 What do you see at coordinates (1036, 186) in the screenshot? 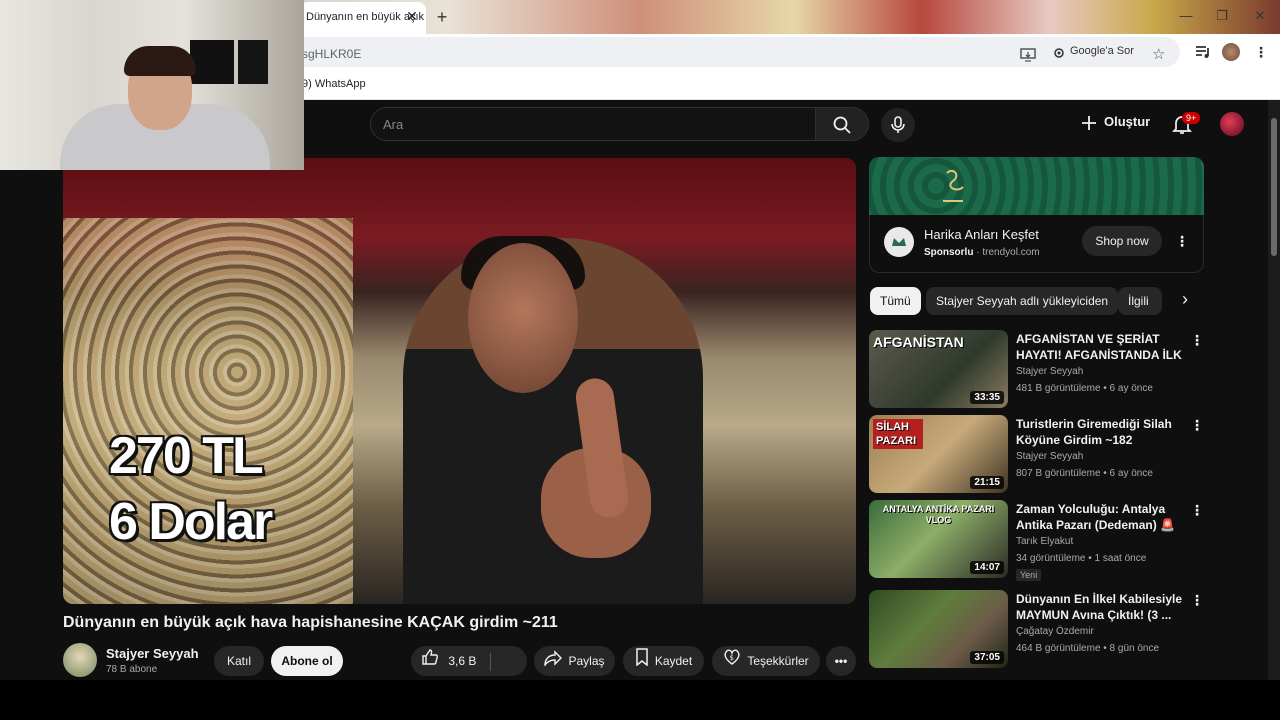
I see `ad-banner-image` at bounding box center [1036, 186].